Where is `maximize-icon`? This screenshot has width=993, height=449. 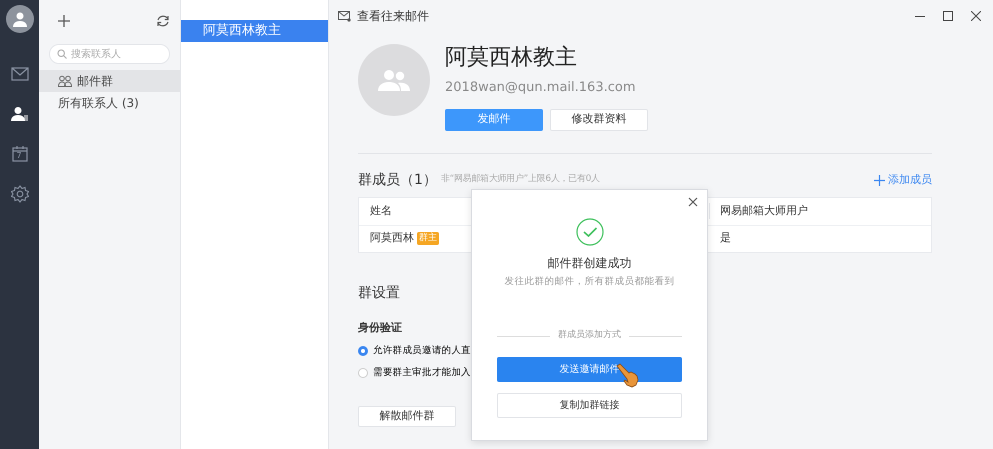 maximize-icon is located at coordinates (948, 16).